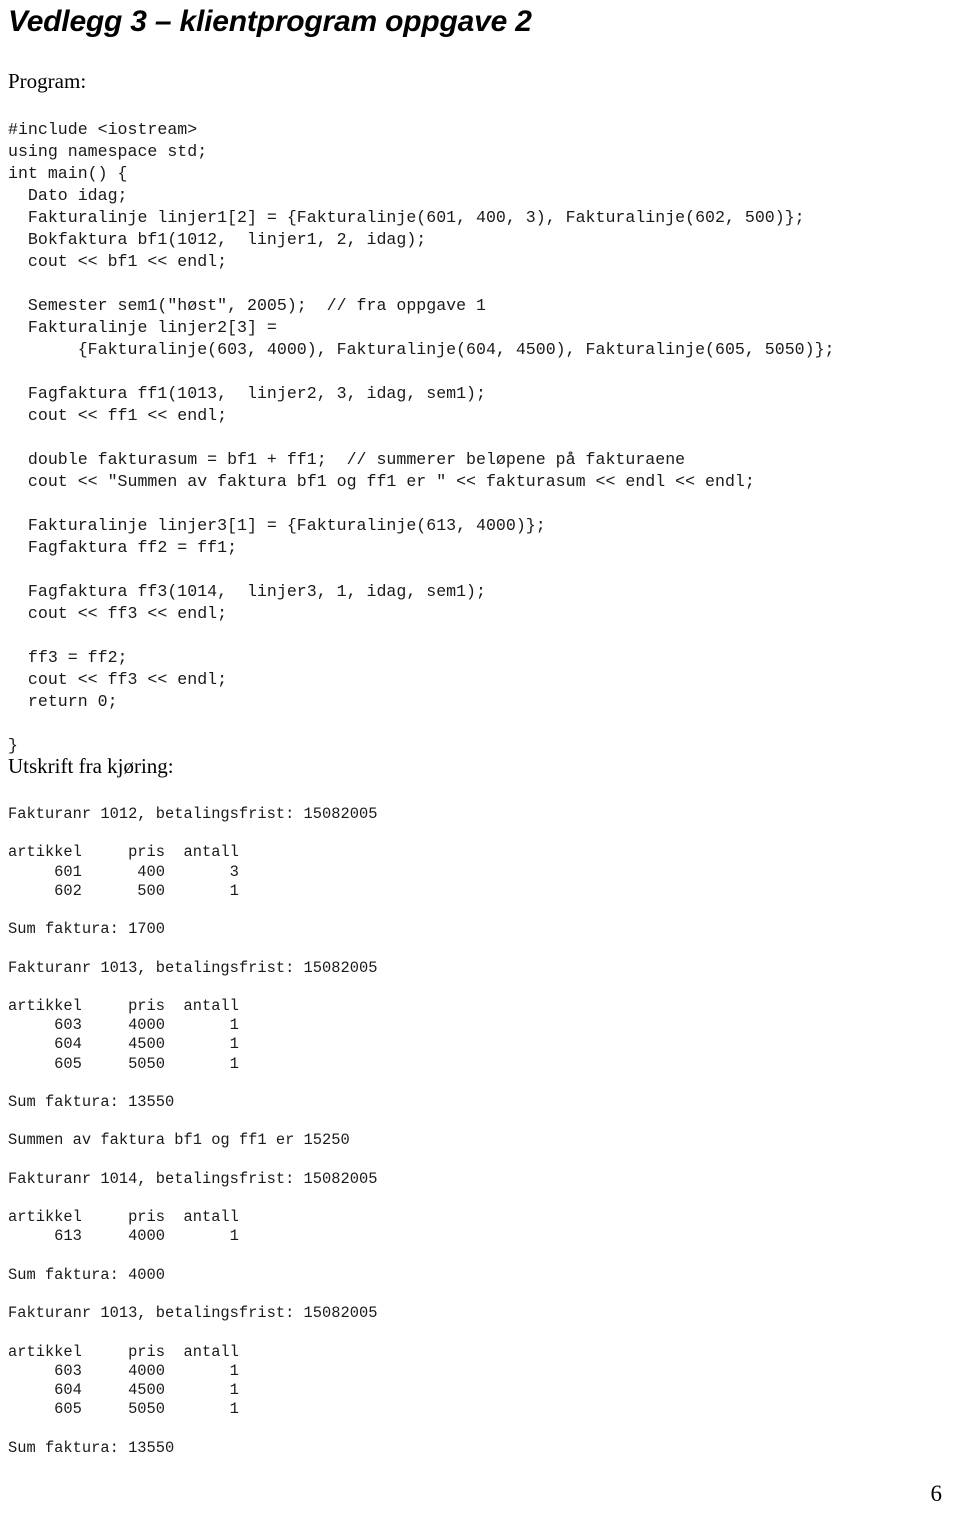  I want to click on section-heading-output: Utskrift fra kjøring:, so click(91, 766).